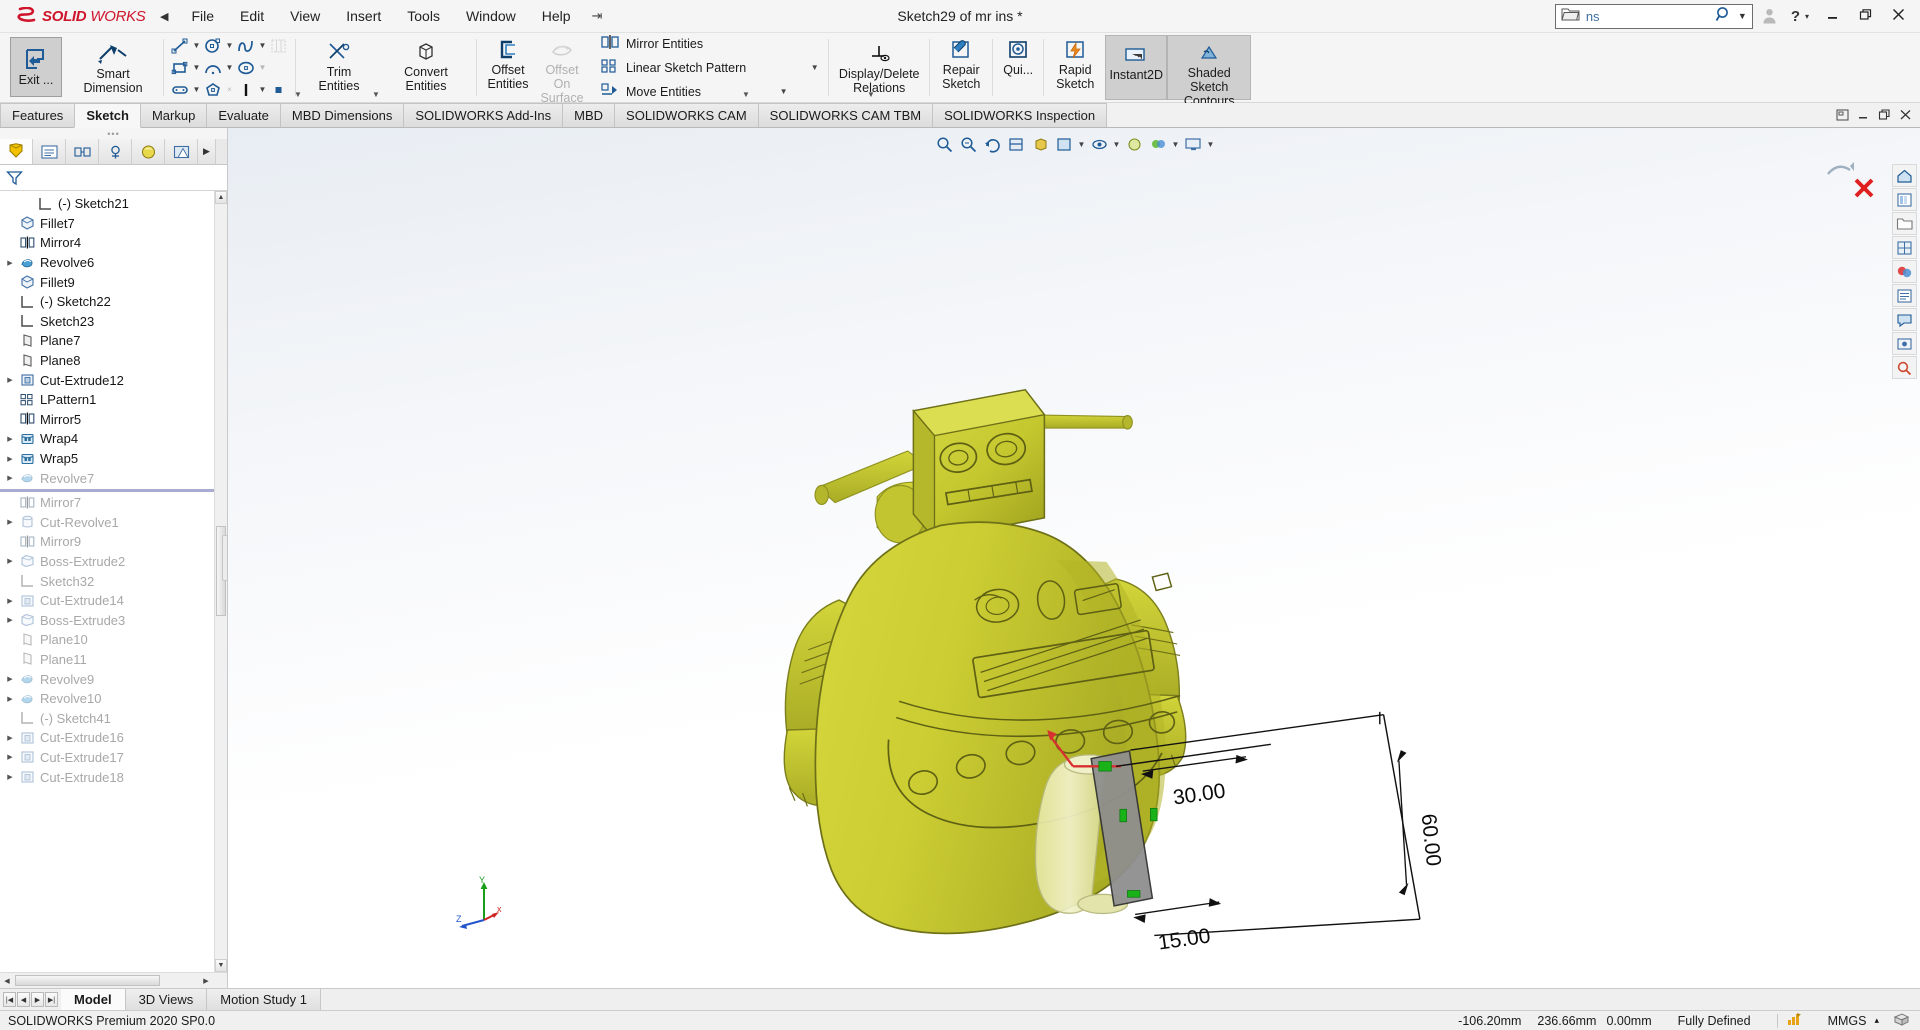 The width and height of the screenshot is (1920, 1030). What do you see at coordinates (180, 68) in the screenshot?
I see `rectangle-icon` at bounding box center [180, 68].